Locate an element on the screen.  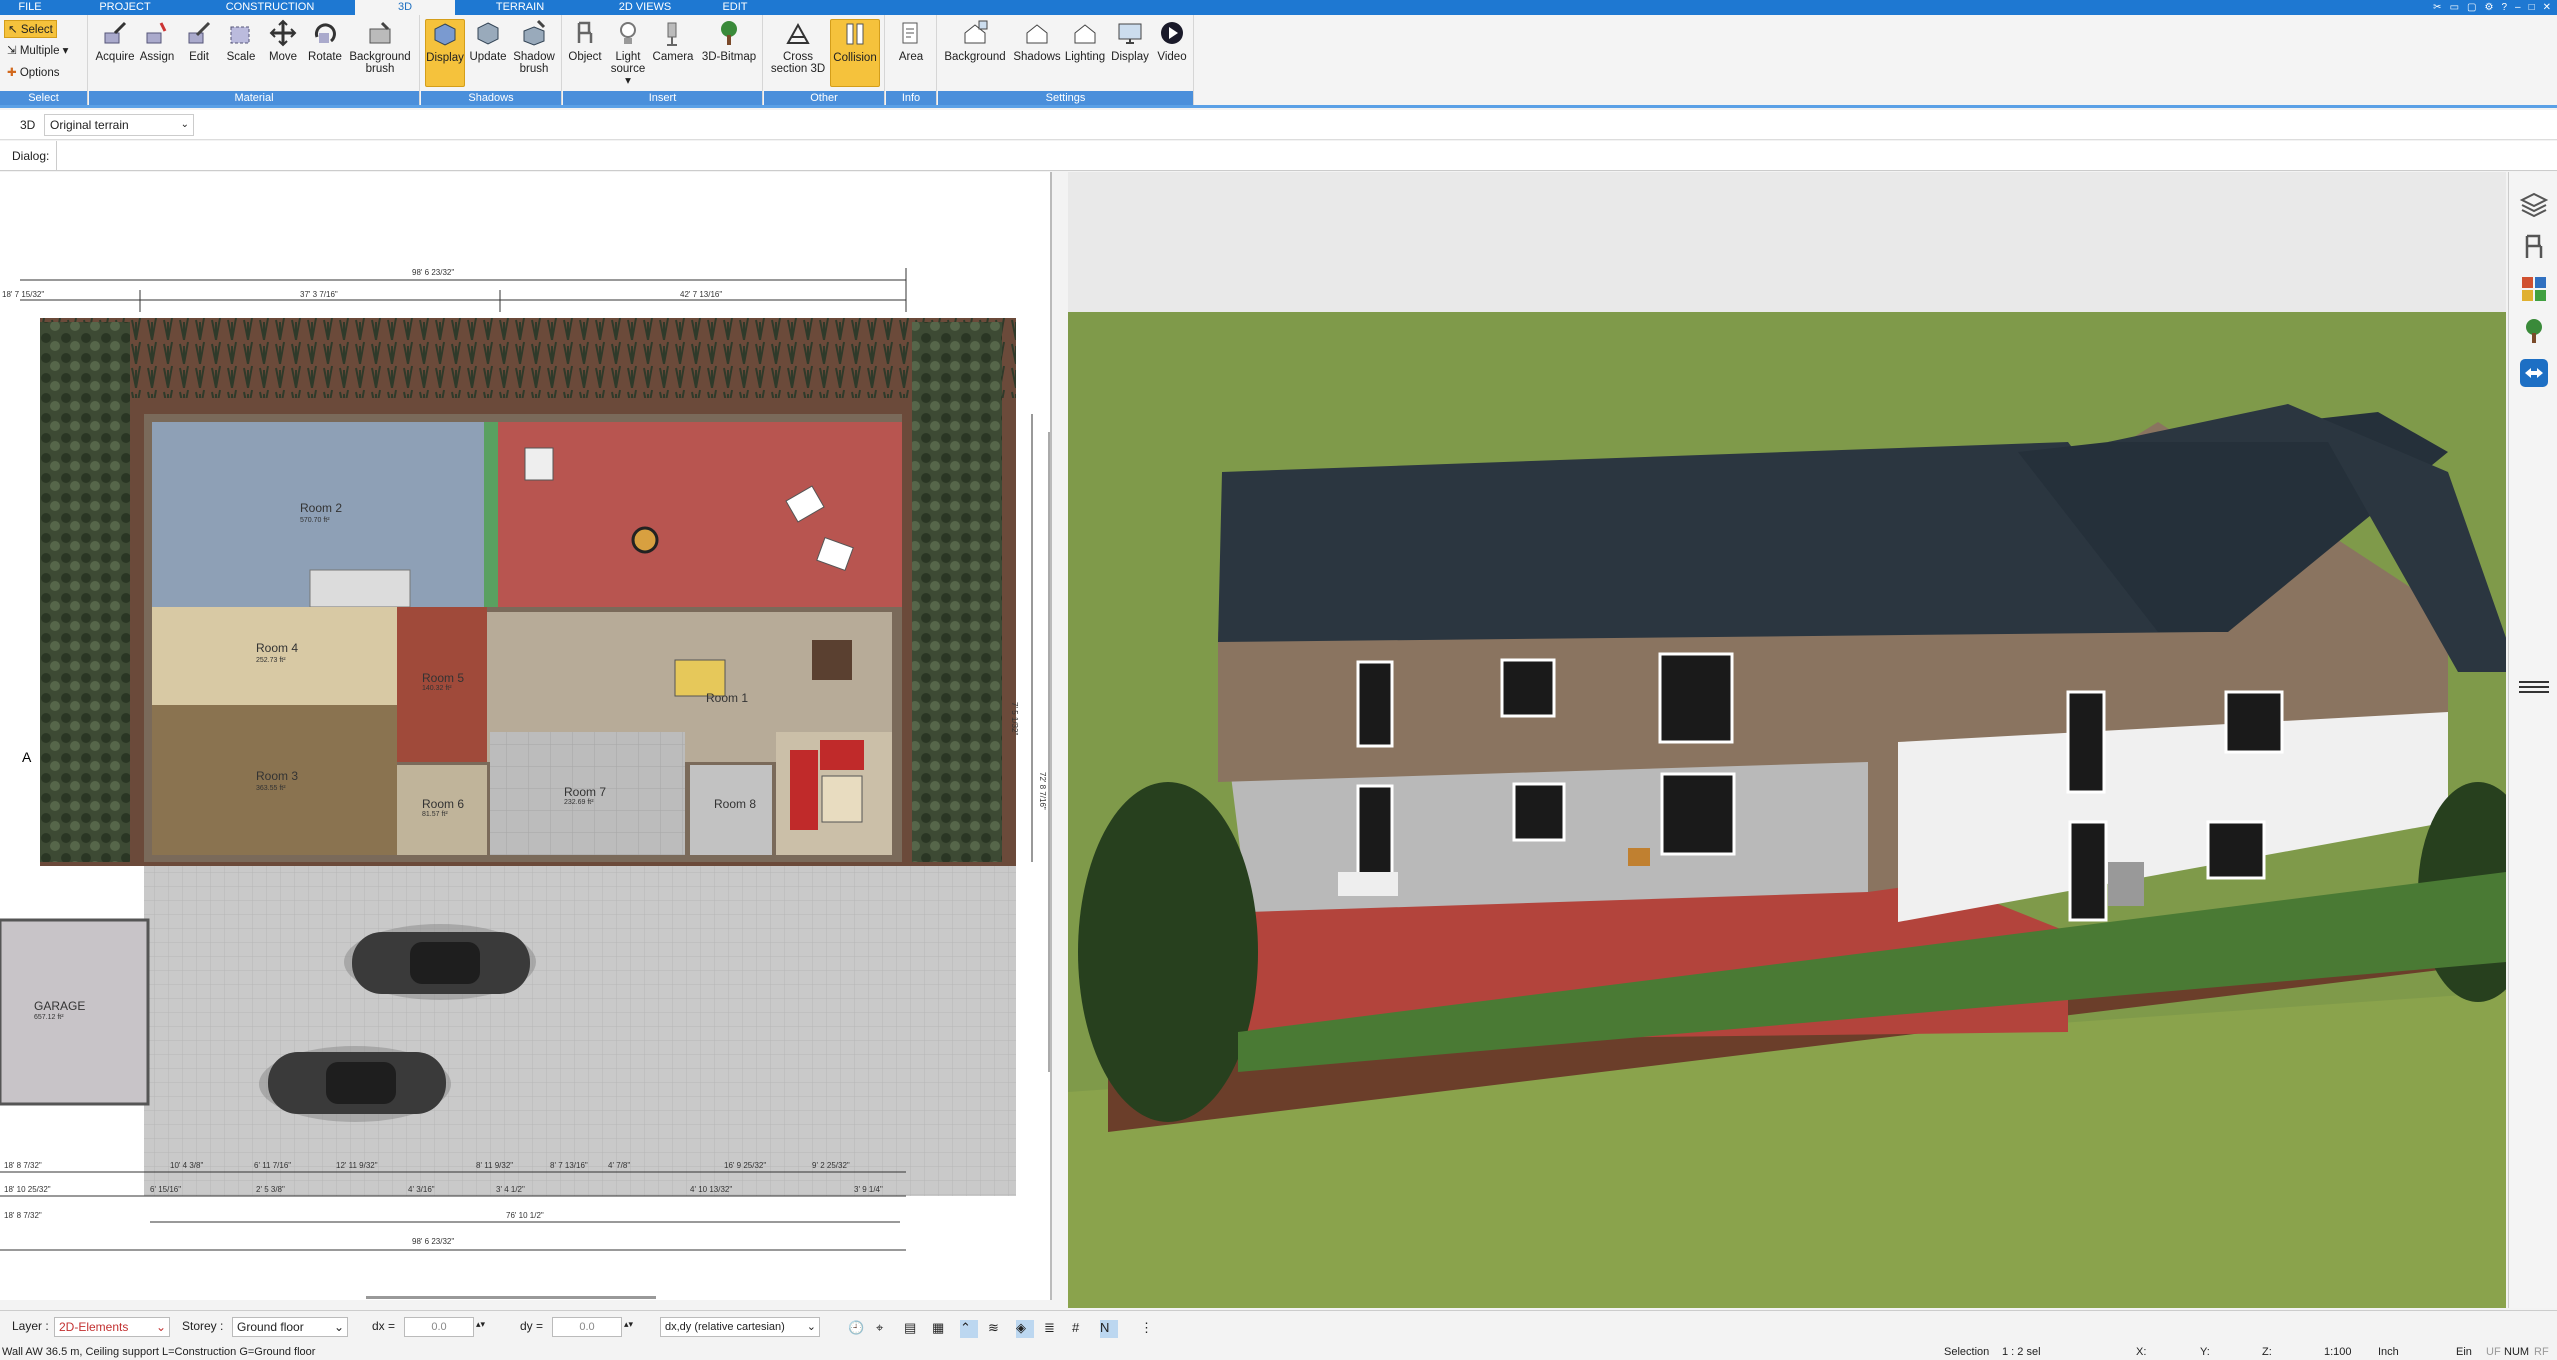
furniture-icon is located at coordinates (2534, 247).